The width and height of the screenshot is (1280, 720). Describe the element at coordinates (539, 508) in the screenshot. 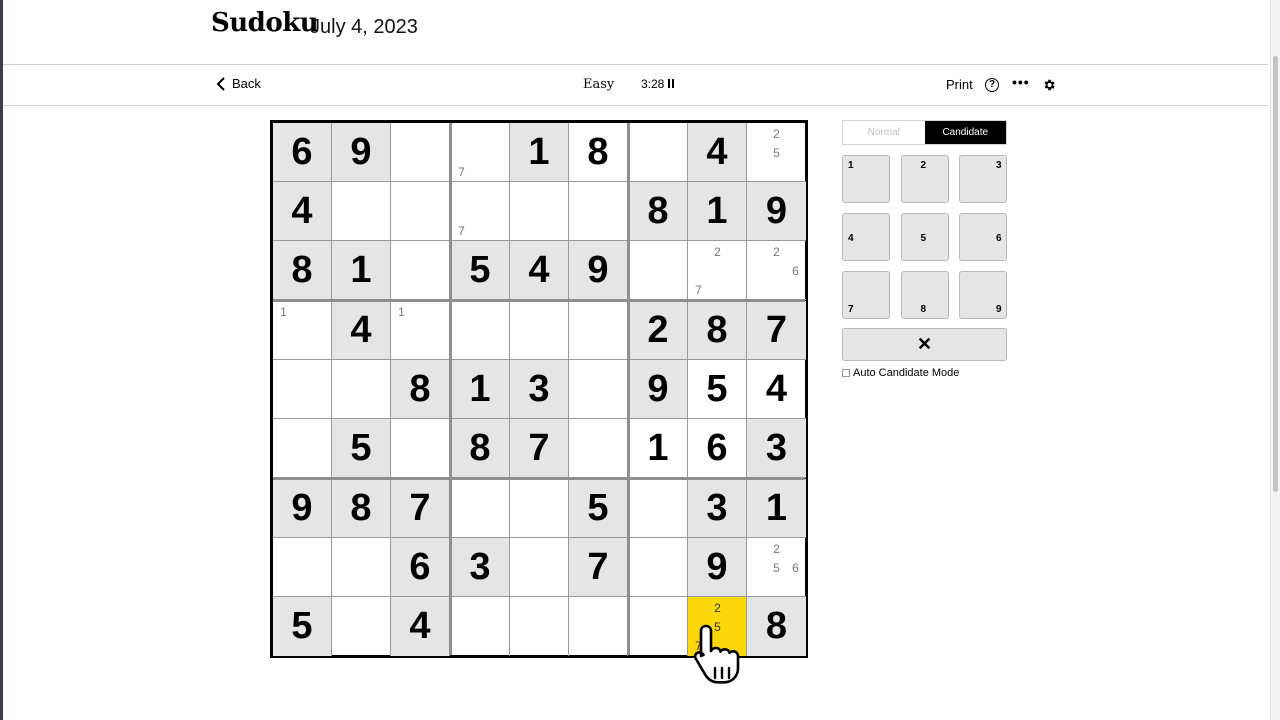

I see `cell-r7c5` at that location.